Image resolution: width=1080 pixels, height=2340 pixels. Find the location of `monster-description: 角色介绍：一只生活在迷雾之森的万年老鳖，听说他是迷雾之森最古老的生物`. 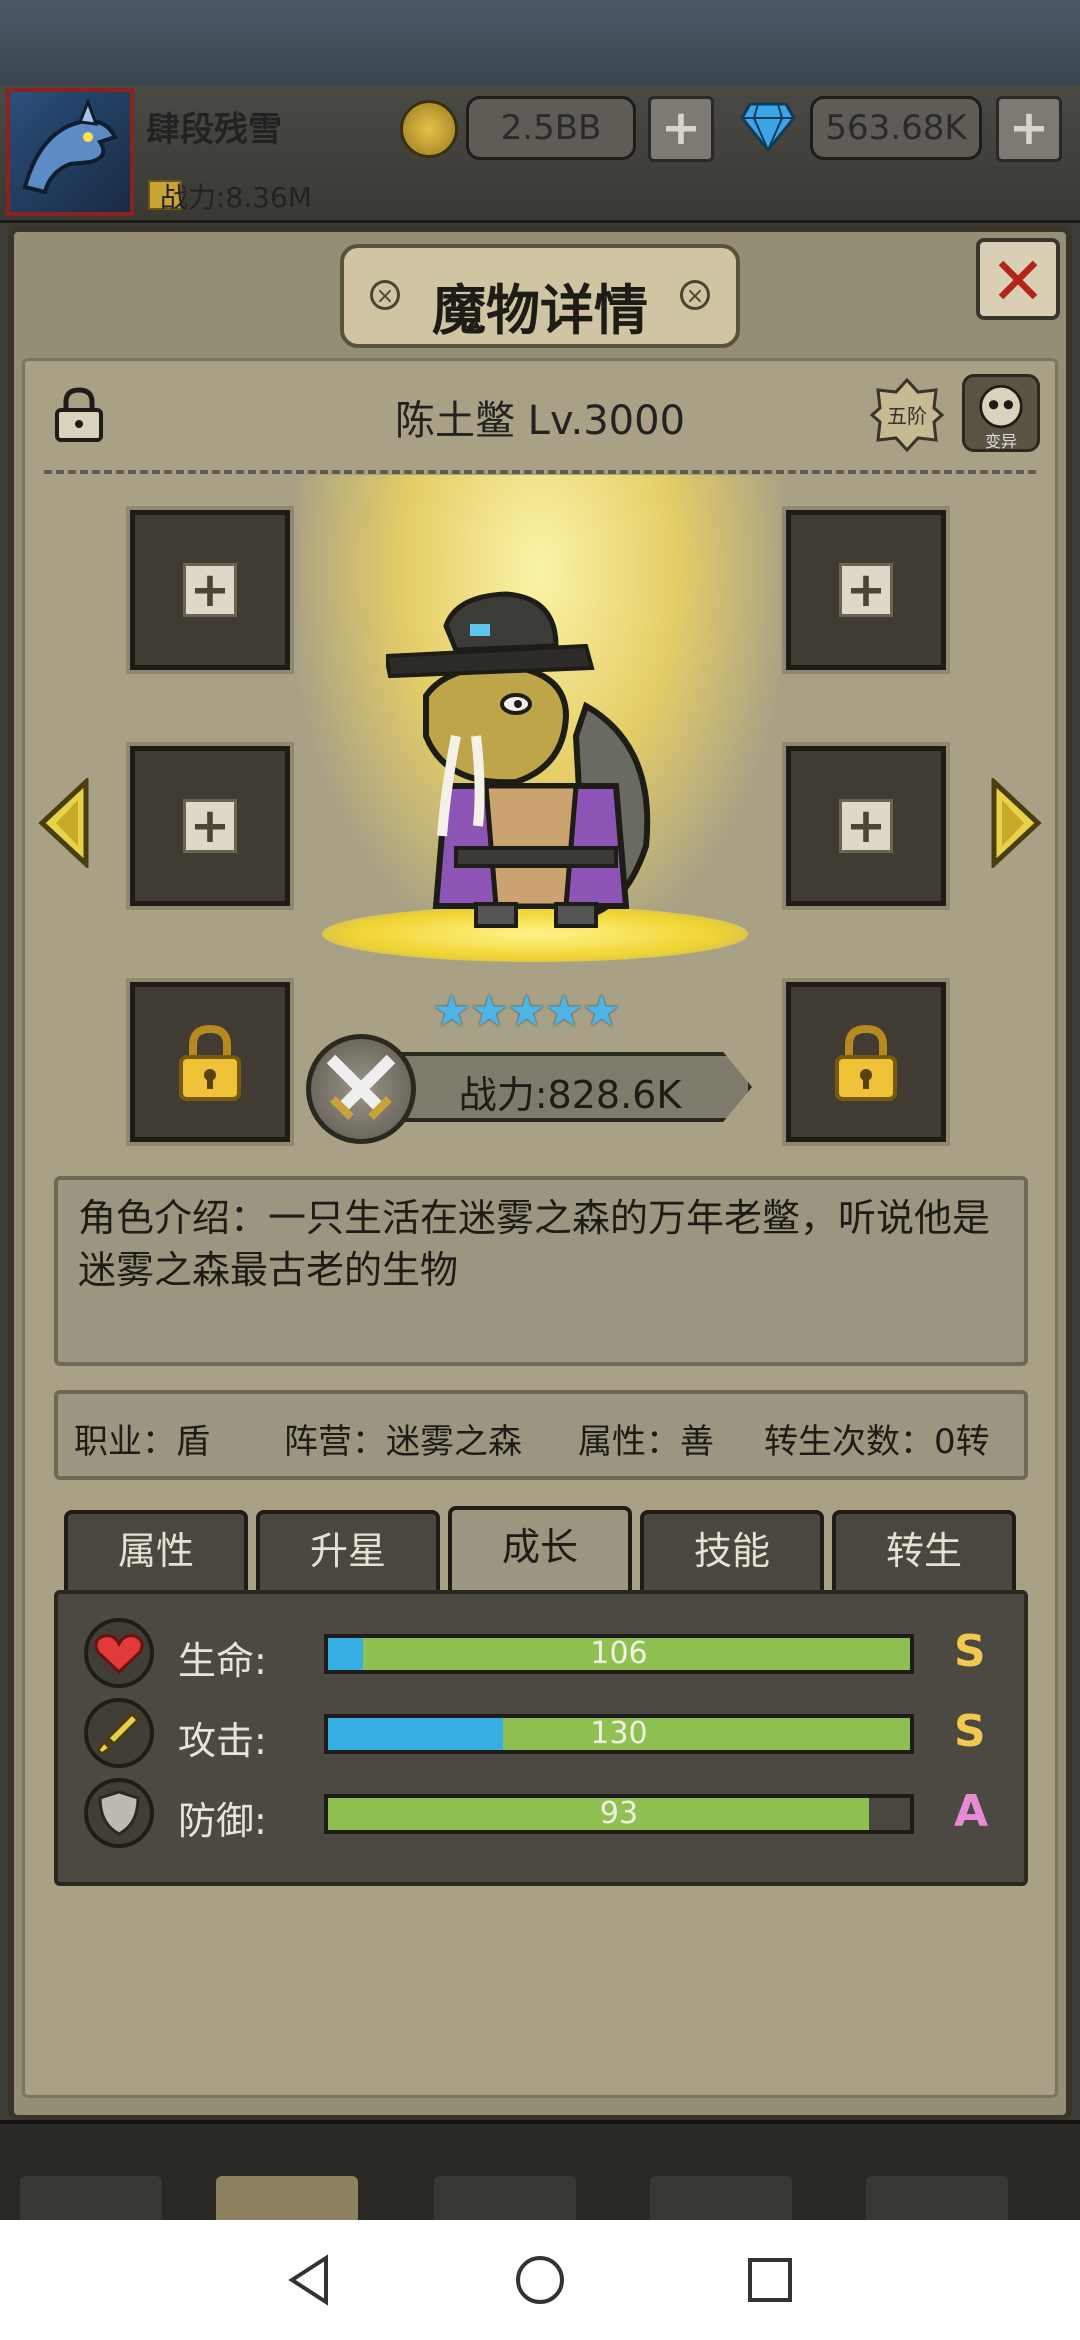

monster-description: 角色介绍：一只生活在迷雾之森的万年老鳖，听说他是迷雾之森最古老的生物 is located at coordinates (534, 1244).